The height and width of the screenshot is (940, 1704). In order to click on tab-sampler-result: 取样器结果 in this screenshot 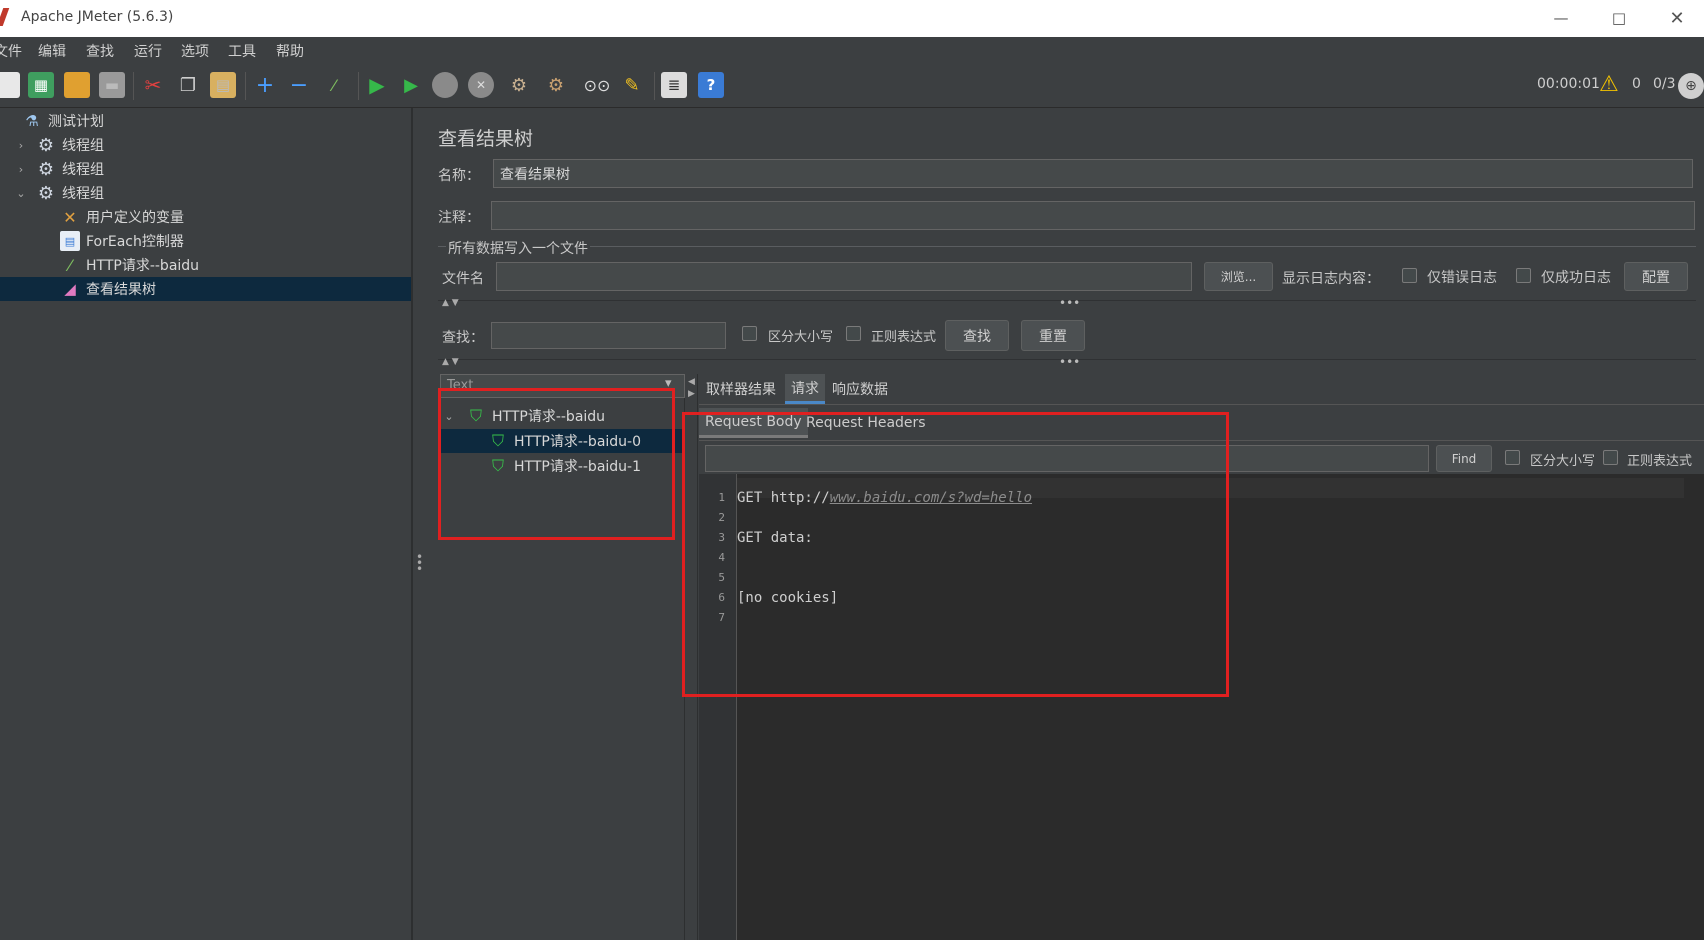, I will do `click(741, 389)`.